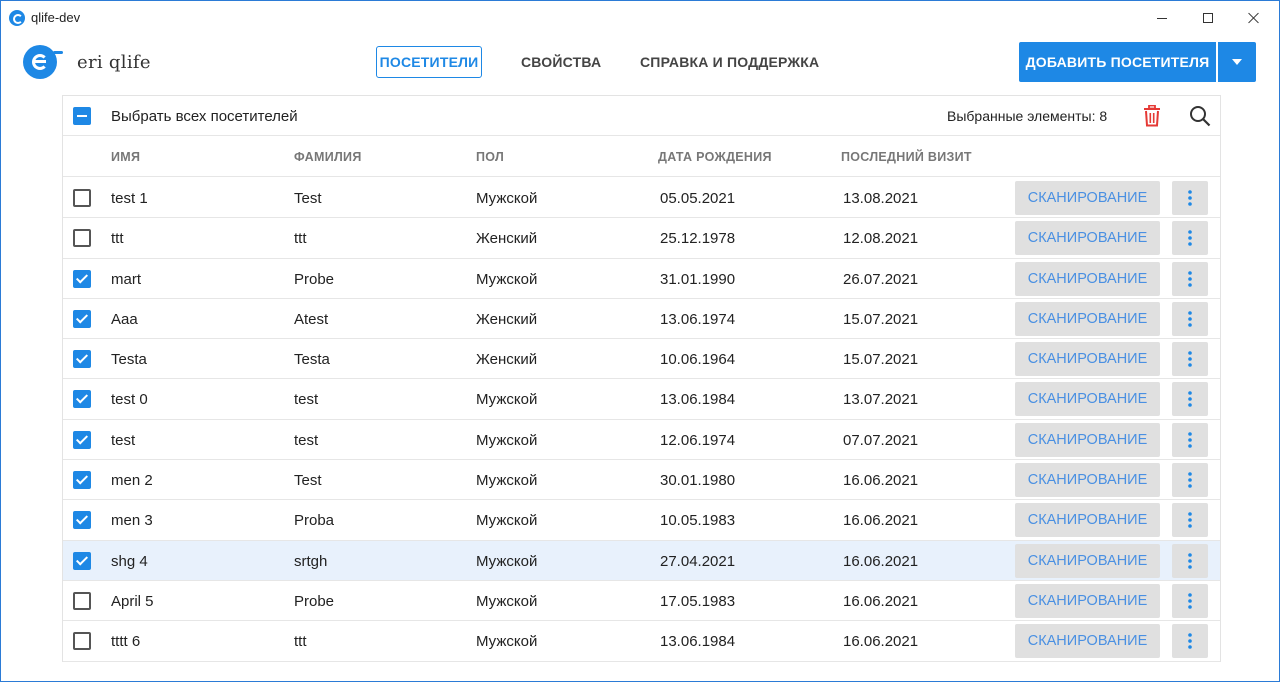 The width and height of the screenshot is (1280, 682). I want to click on column-header-name: ИМЯ, so click(125, 157).